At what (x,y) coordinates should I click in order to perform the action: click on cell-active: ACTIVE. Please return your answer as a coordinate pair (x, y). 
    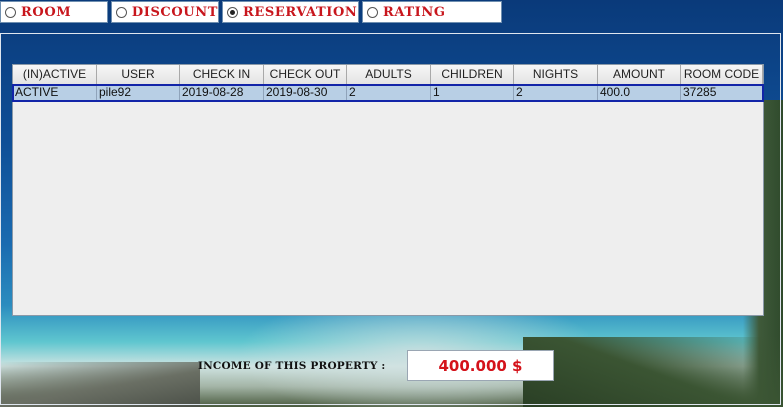
    Looking at the image, I should click on (55, 93).